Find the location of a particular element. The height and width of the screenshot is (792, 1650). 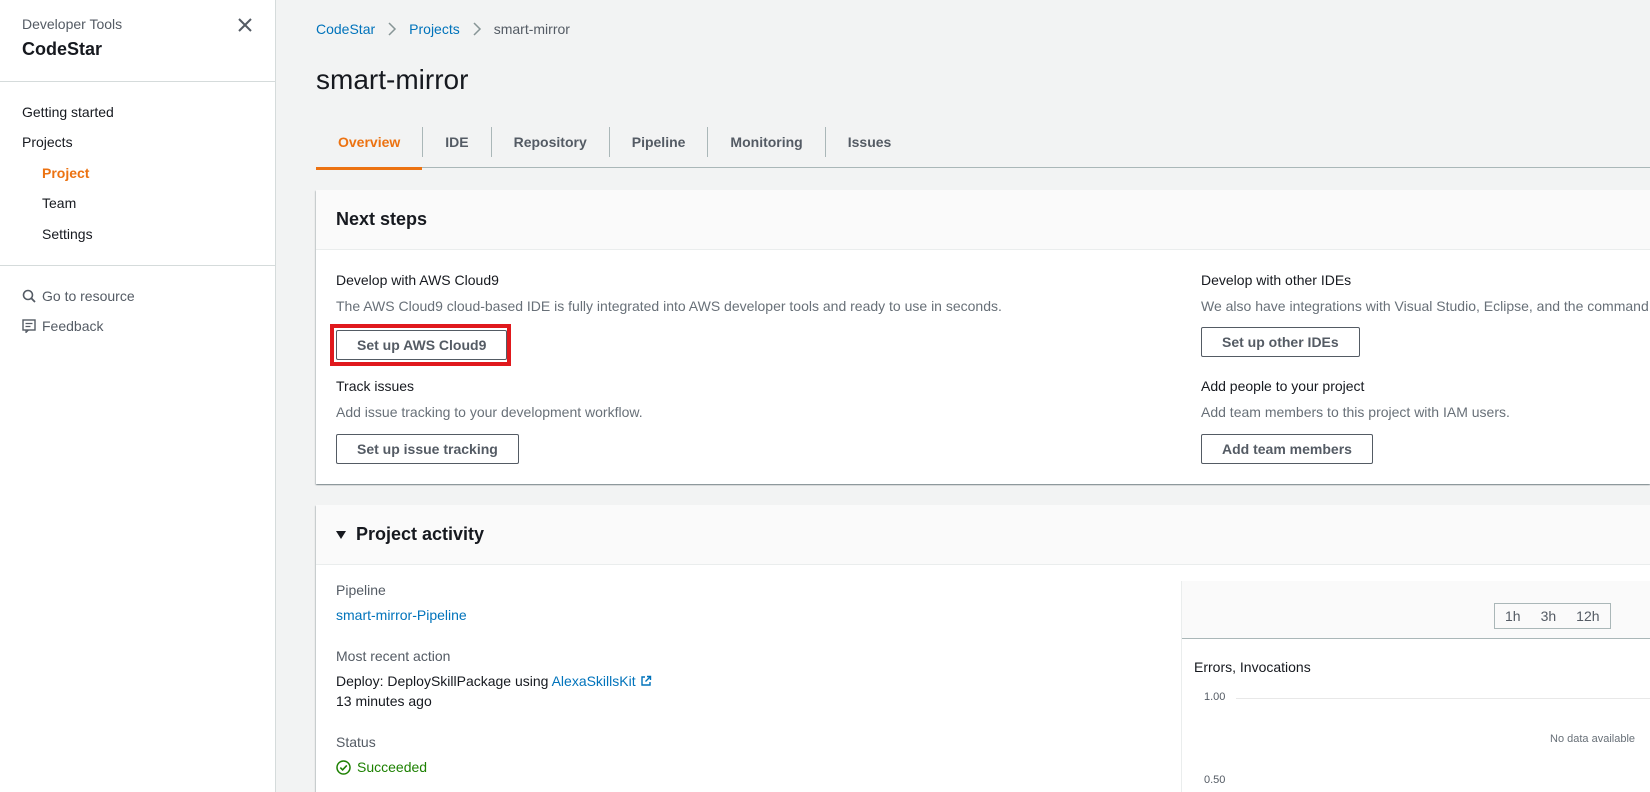

add-people-label: Add people to your project is located at coordinates (1283, 386).